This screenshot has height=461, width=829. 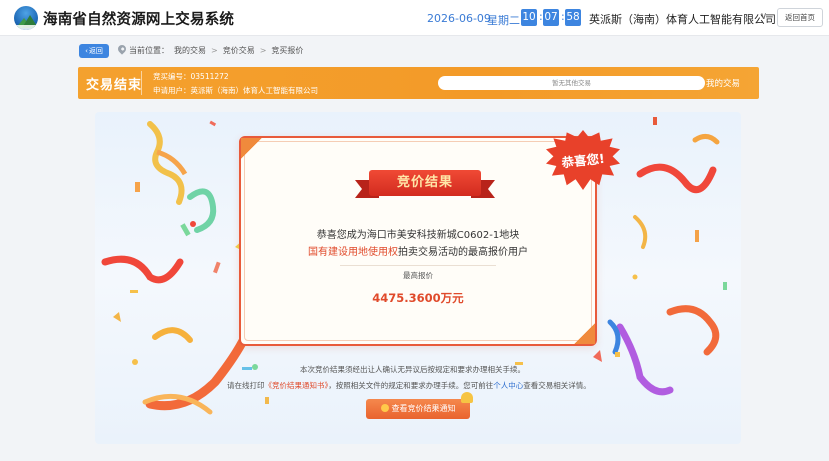 What do you see at coordinates (551, 17) in the screenshot?
I see `clock-minute: 07` at bounding box center [551, 17].